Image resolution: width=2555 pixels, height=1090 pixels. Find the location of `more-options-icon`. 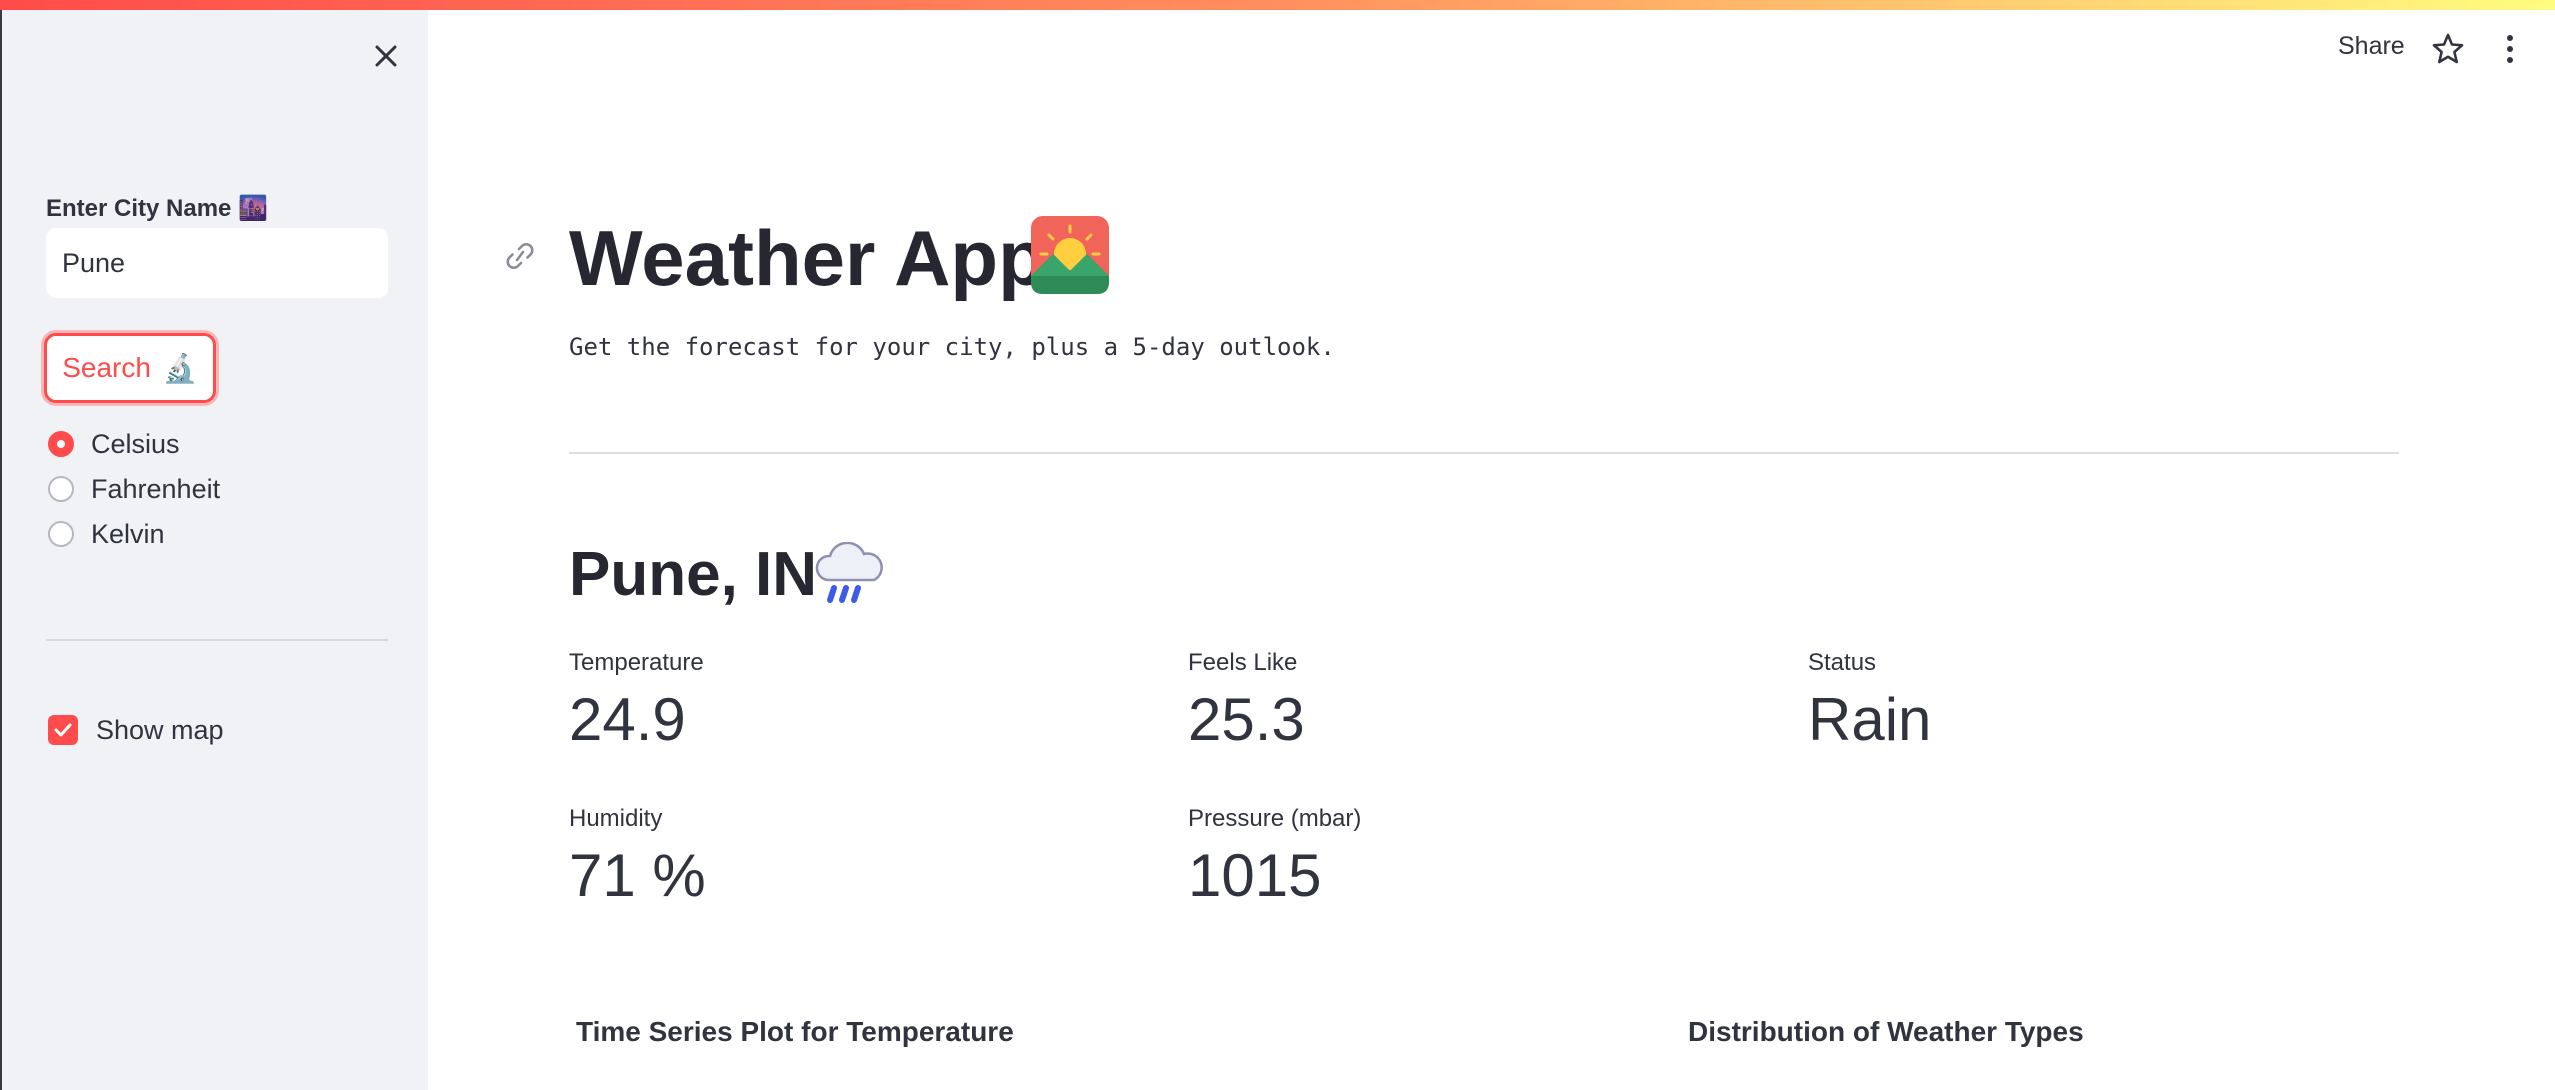

more-options-icon is located at coordinates (2510, 49).